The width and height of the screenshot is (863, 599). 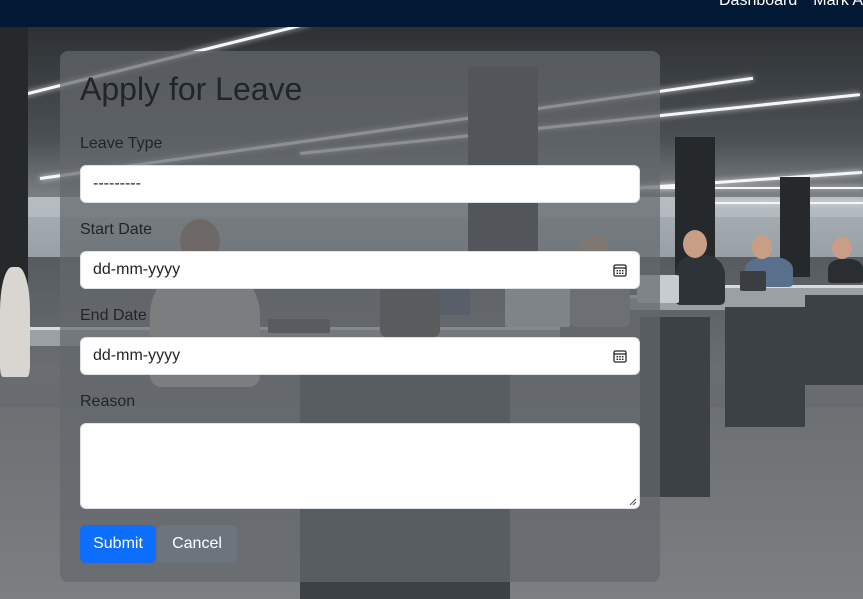 What do you see at coordinates (118, 544) in the screenshot?
I see `submit-button: Submit` at bounding box center [118, 544].